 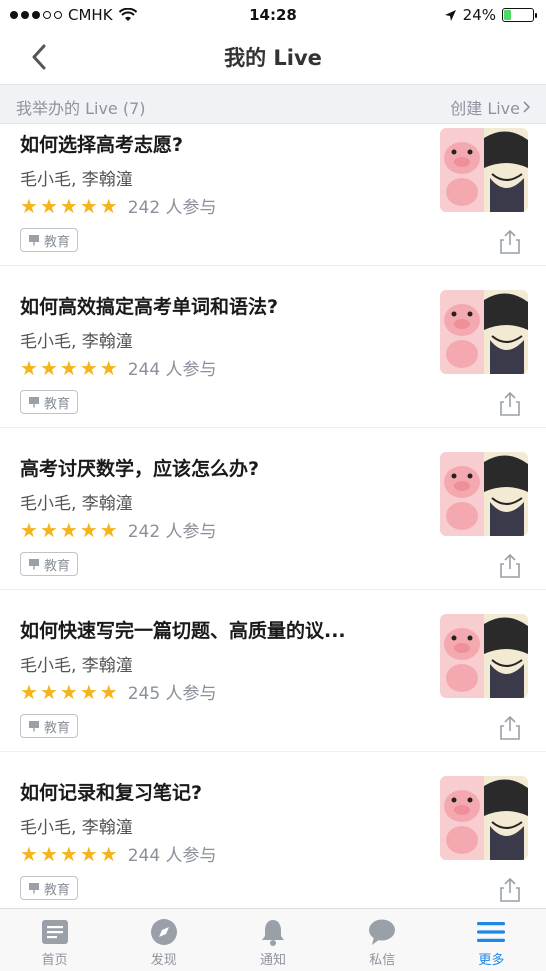 What do you see at coordinates (273, 15) in the screenshot?
I see `status-bar: CMHK 14:28 24%` at bounding box center [273, 15].